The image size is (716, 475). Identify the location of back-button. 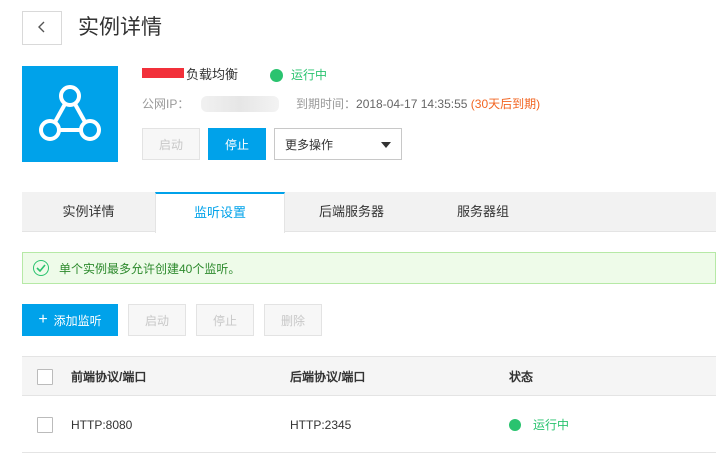
(42, 28).